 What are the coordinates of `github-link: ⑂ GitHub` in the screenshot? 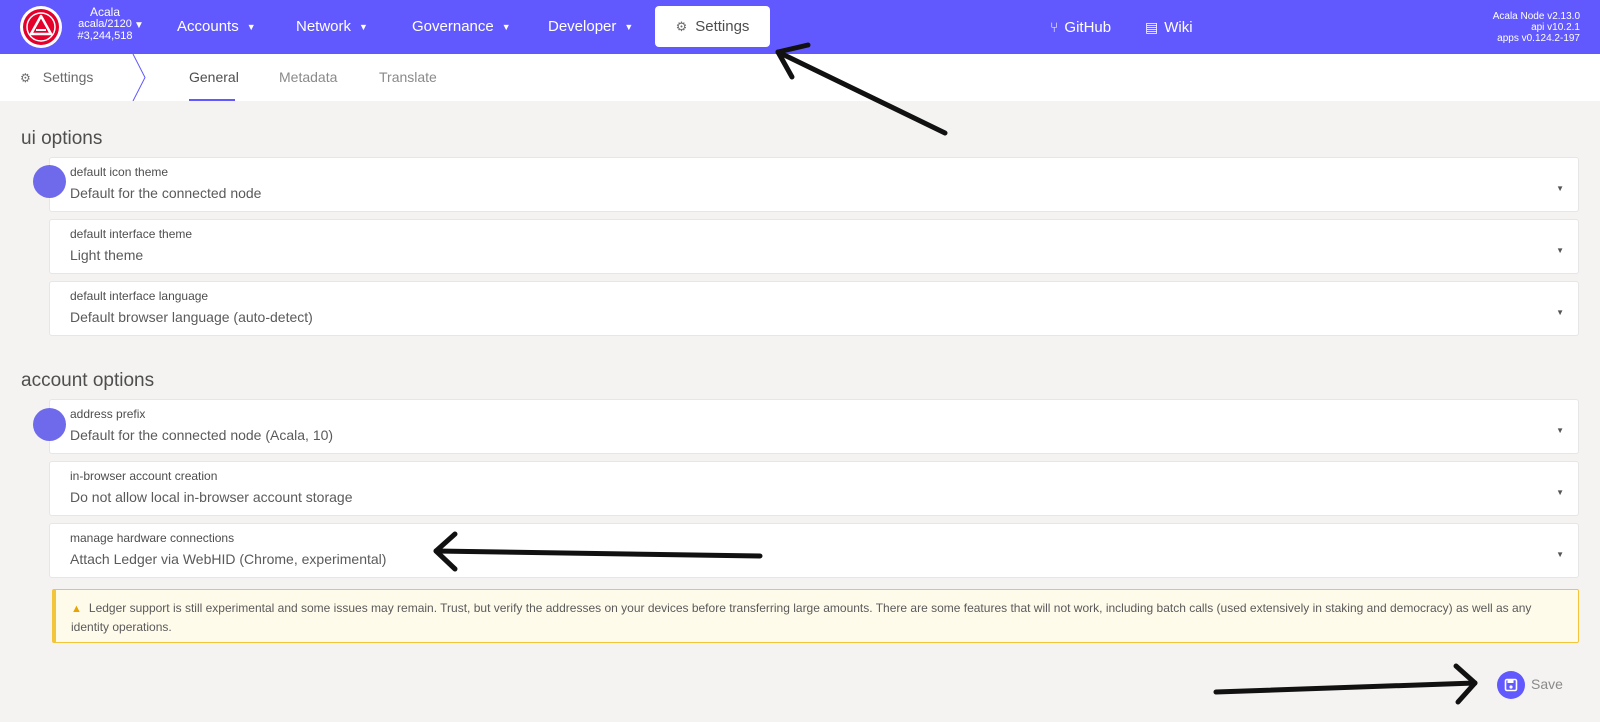 It's located at (1080, 27).